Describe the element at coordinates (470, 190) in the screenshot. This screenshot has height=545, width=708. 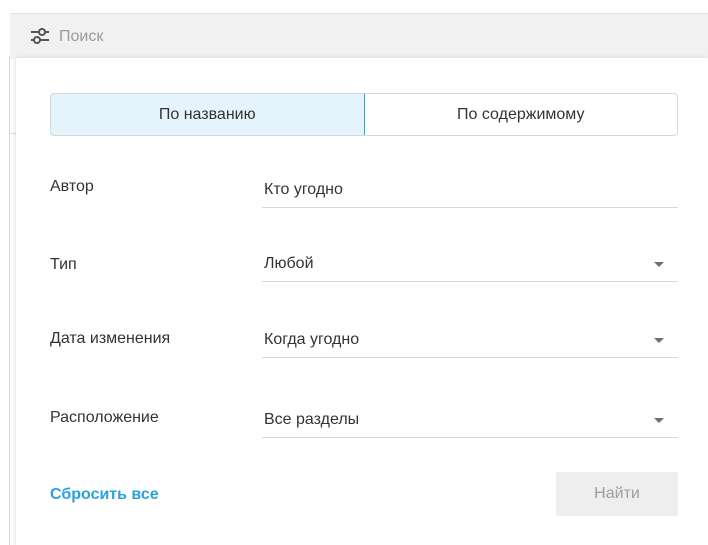
I see `author-field: Кто угодно` at that location.